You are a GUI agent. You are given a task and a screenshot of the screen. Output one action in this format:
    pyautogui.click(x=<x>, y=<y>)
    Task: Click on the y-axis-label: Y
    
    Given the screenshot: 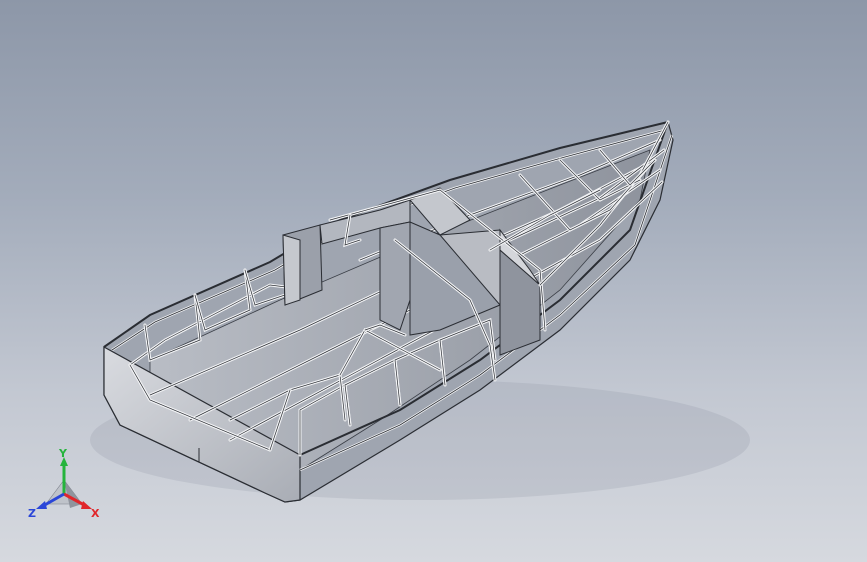 What is the action you would take?
    pyautogui.click(x=63, y=453)
    